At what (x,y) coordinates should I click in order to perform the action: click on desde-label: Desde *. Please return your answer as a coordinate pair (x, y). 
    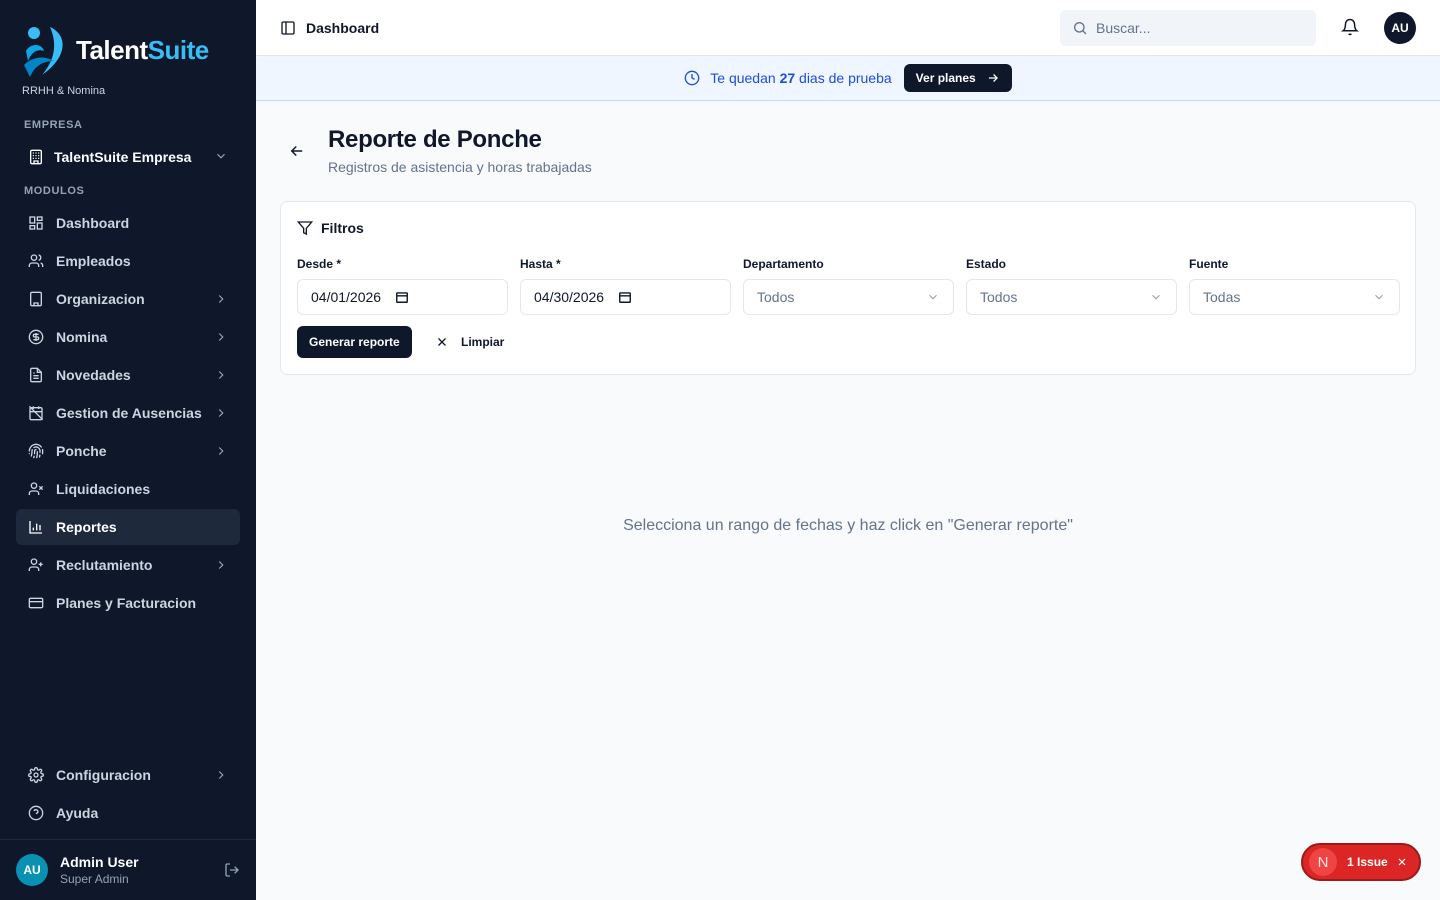
    Looking at the image, I should click on (319, 264).